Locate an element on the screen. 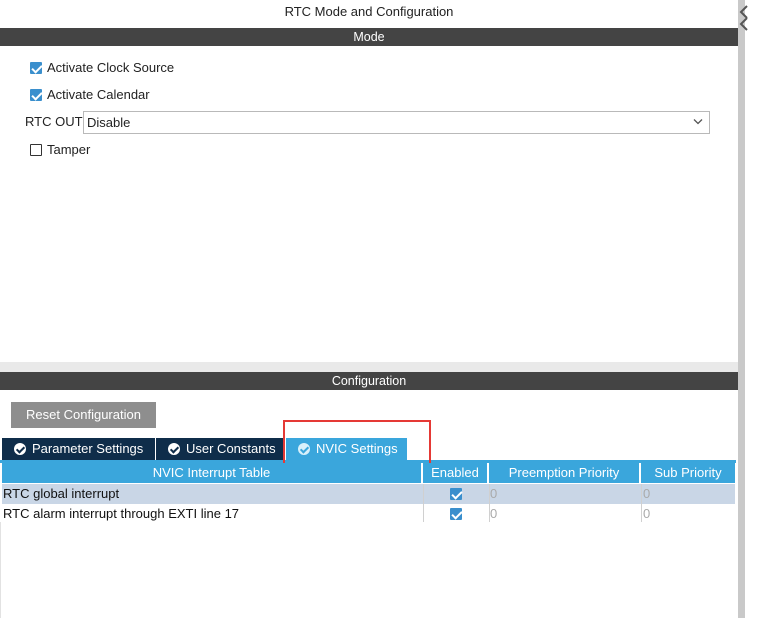 Image resolution: width=768 pixels, height=618 pixels. table-row: RTC global interrupt 0 0 is located at coordinates (368, 494).